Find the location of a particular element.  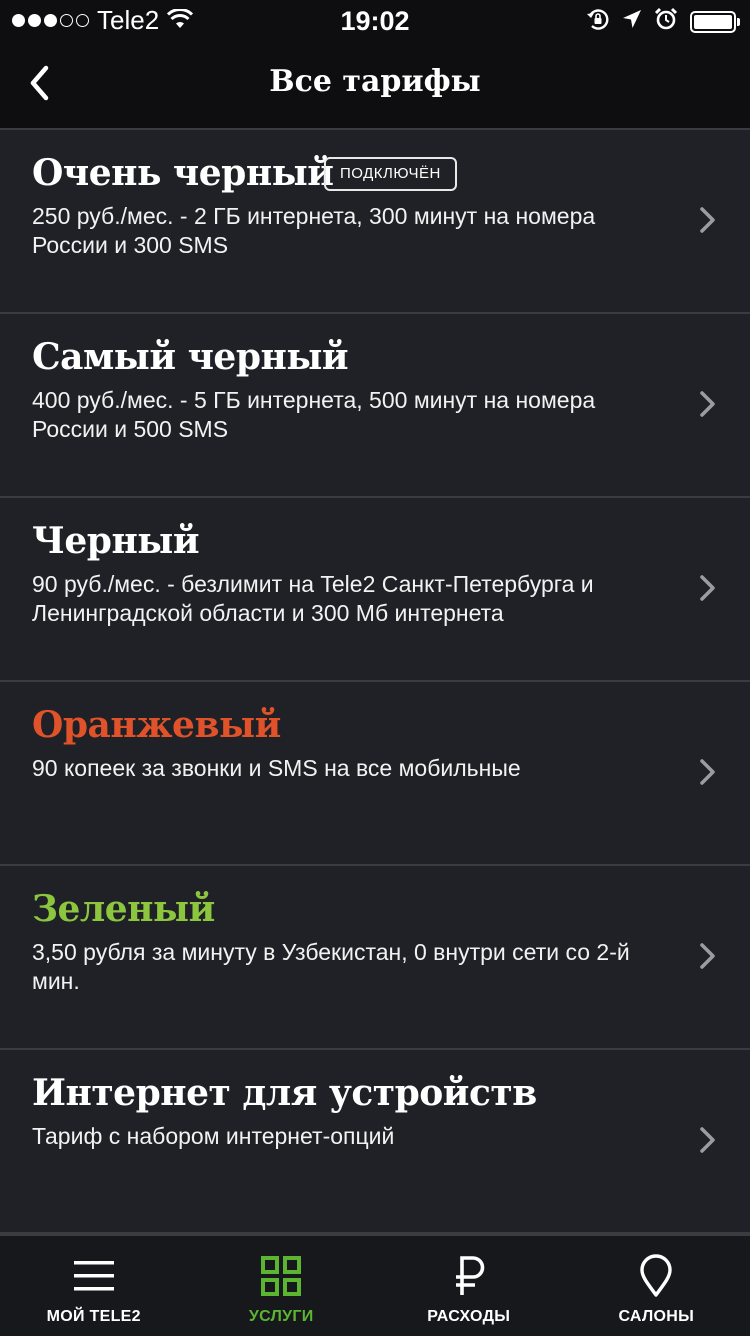

menu-icon is located at coordinates (94, 1276).